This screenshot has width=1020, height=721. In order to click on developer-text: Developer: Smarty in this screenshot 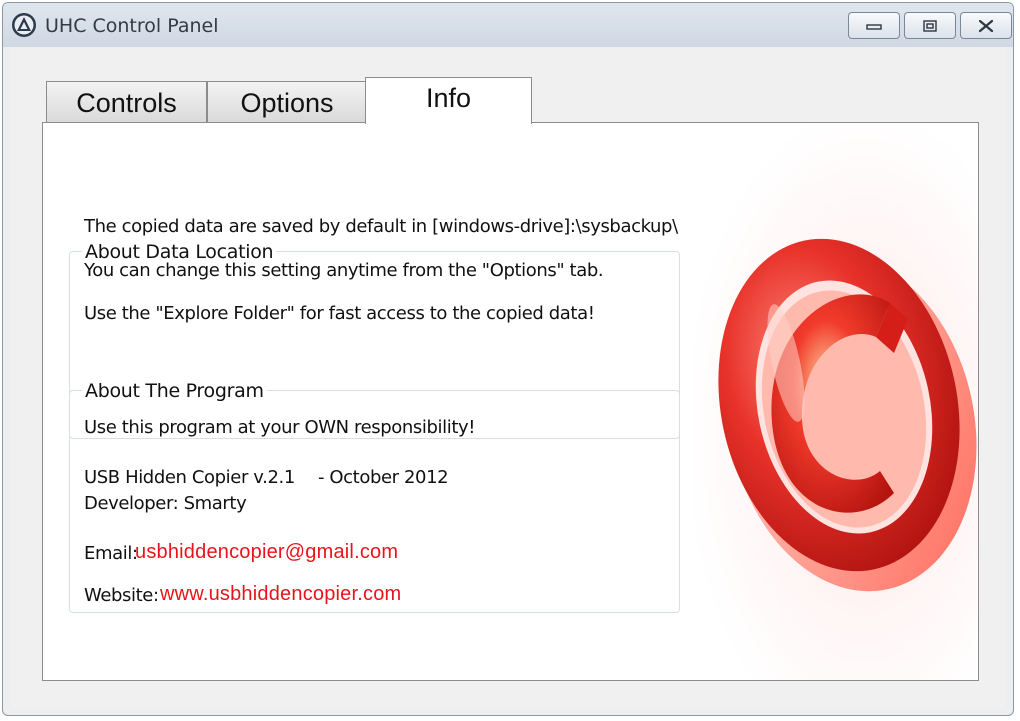, I will do `click(165, 503)`.